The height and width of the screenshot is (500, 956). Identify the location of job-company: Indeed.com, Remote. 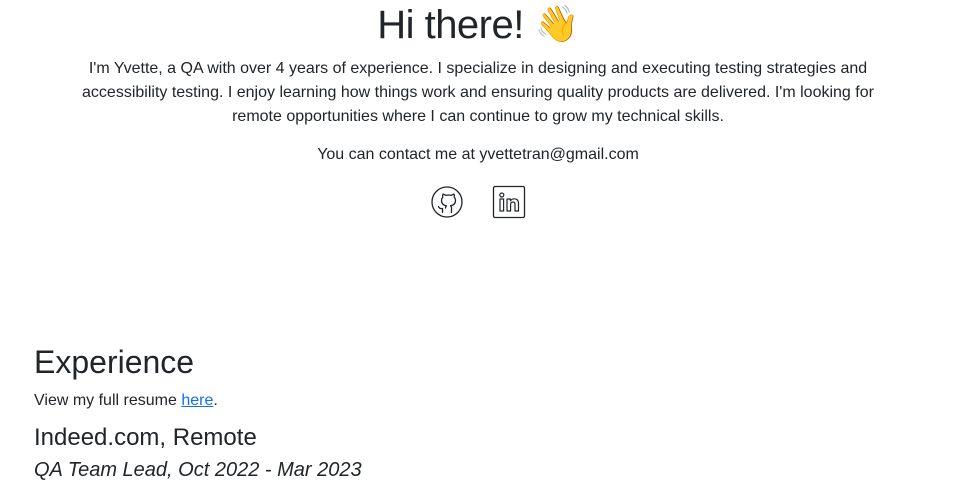
(145, 437).